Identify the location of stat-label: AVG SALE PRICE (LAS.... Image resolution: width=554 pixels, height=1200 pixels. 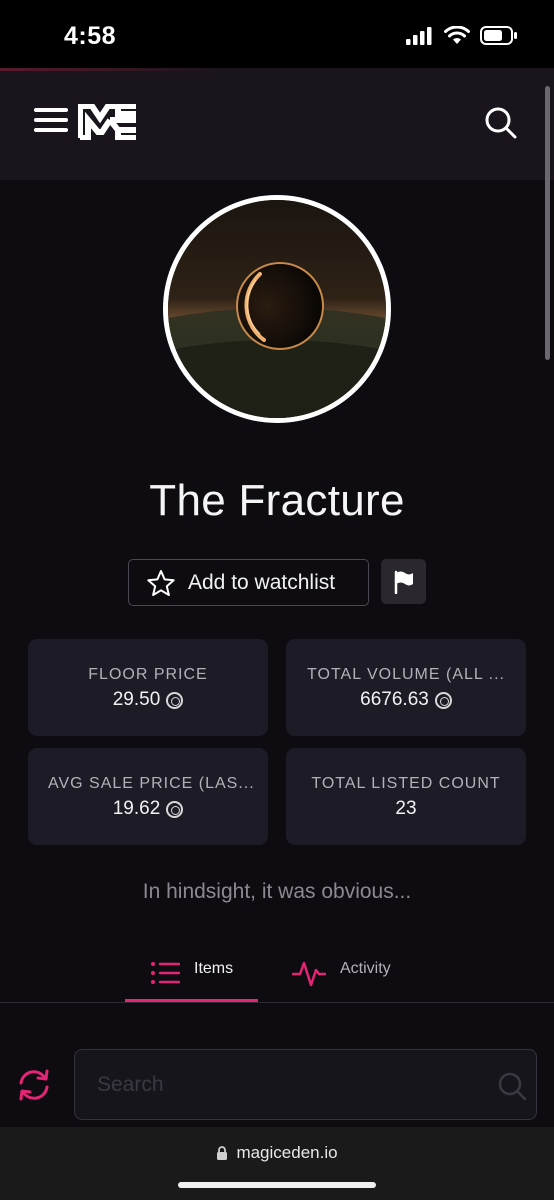
(151, 783).